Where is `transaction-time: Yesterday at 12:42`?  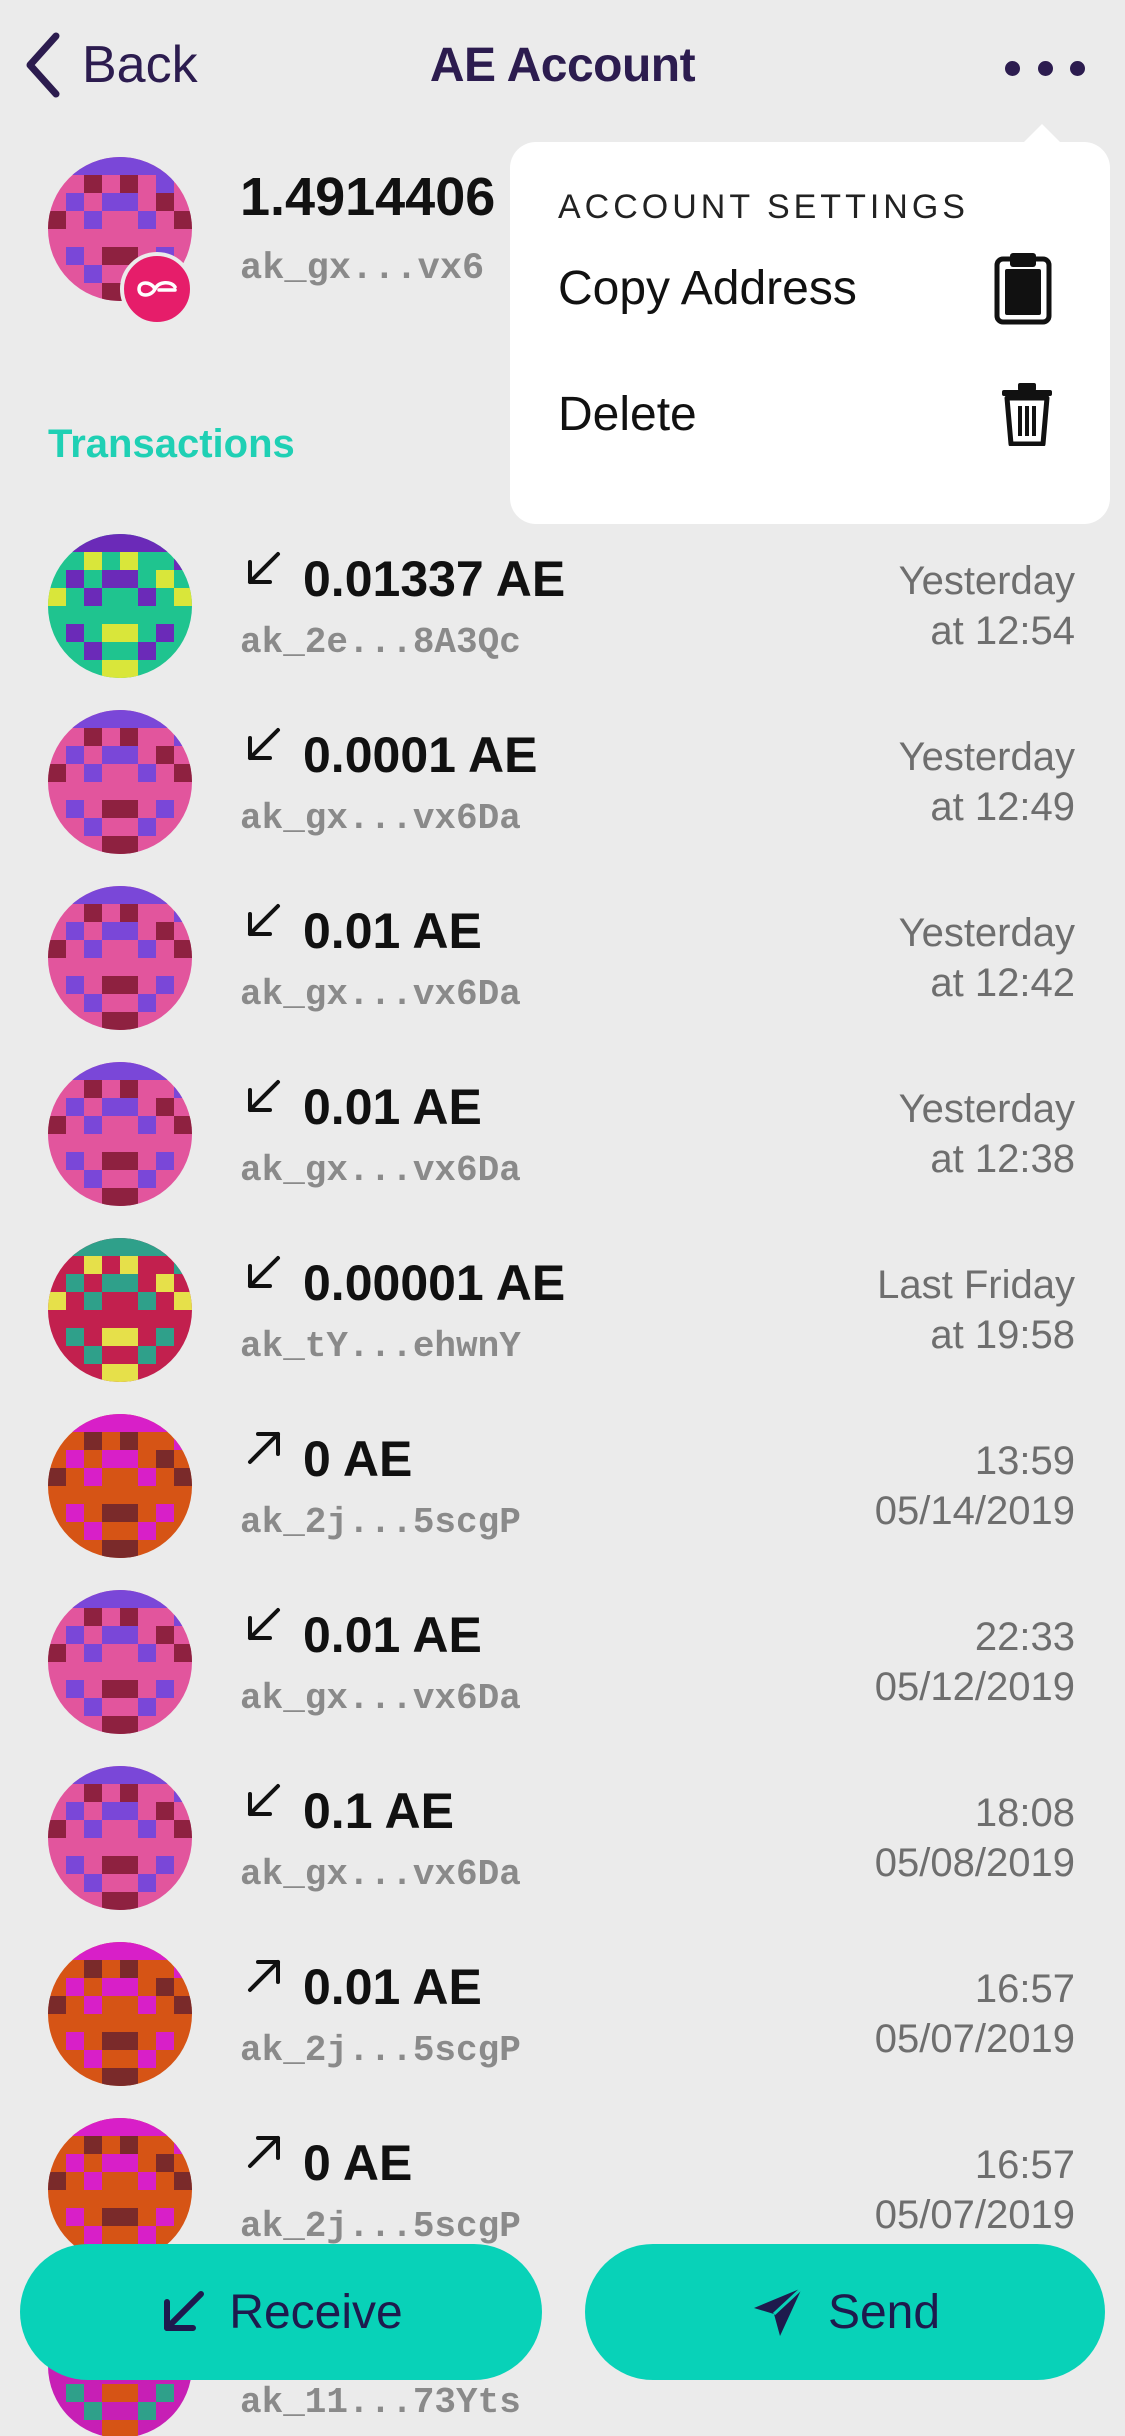
transaction-time: Yesterday at 12:42 is located at coordinates (987, 958).